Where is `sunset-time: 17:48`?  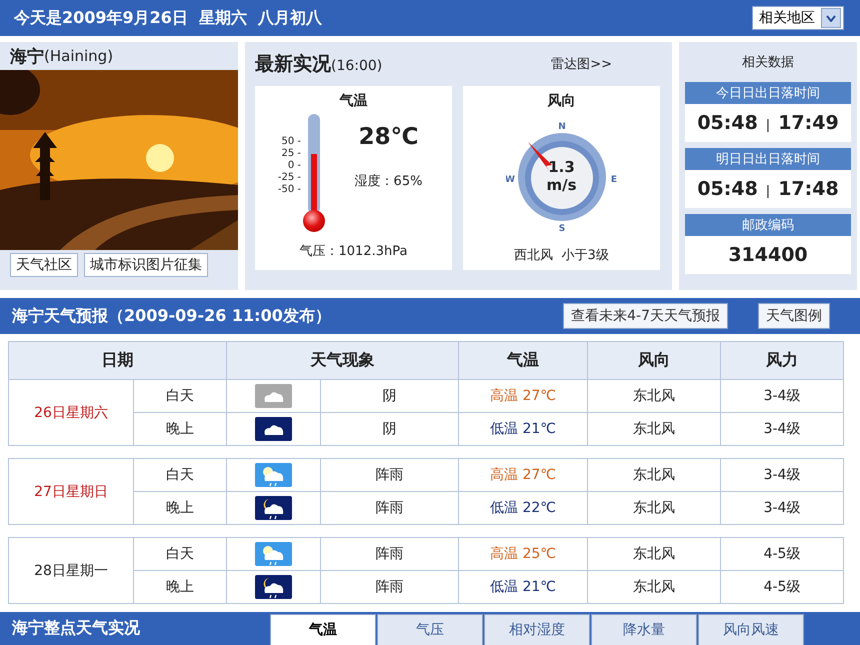
sunset-time: 17:48 is located at coordinates (808, 189).